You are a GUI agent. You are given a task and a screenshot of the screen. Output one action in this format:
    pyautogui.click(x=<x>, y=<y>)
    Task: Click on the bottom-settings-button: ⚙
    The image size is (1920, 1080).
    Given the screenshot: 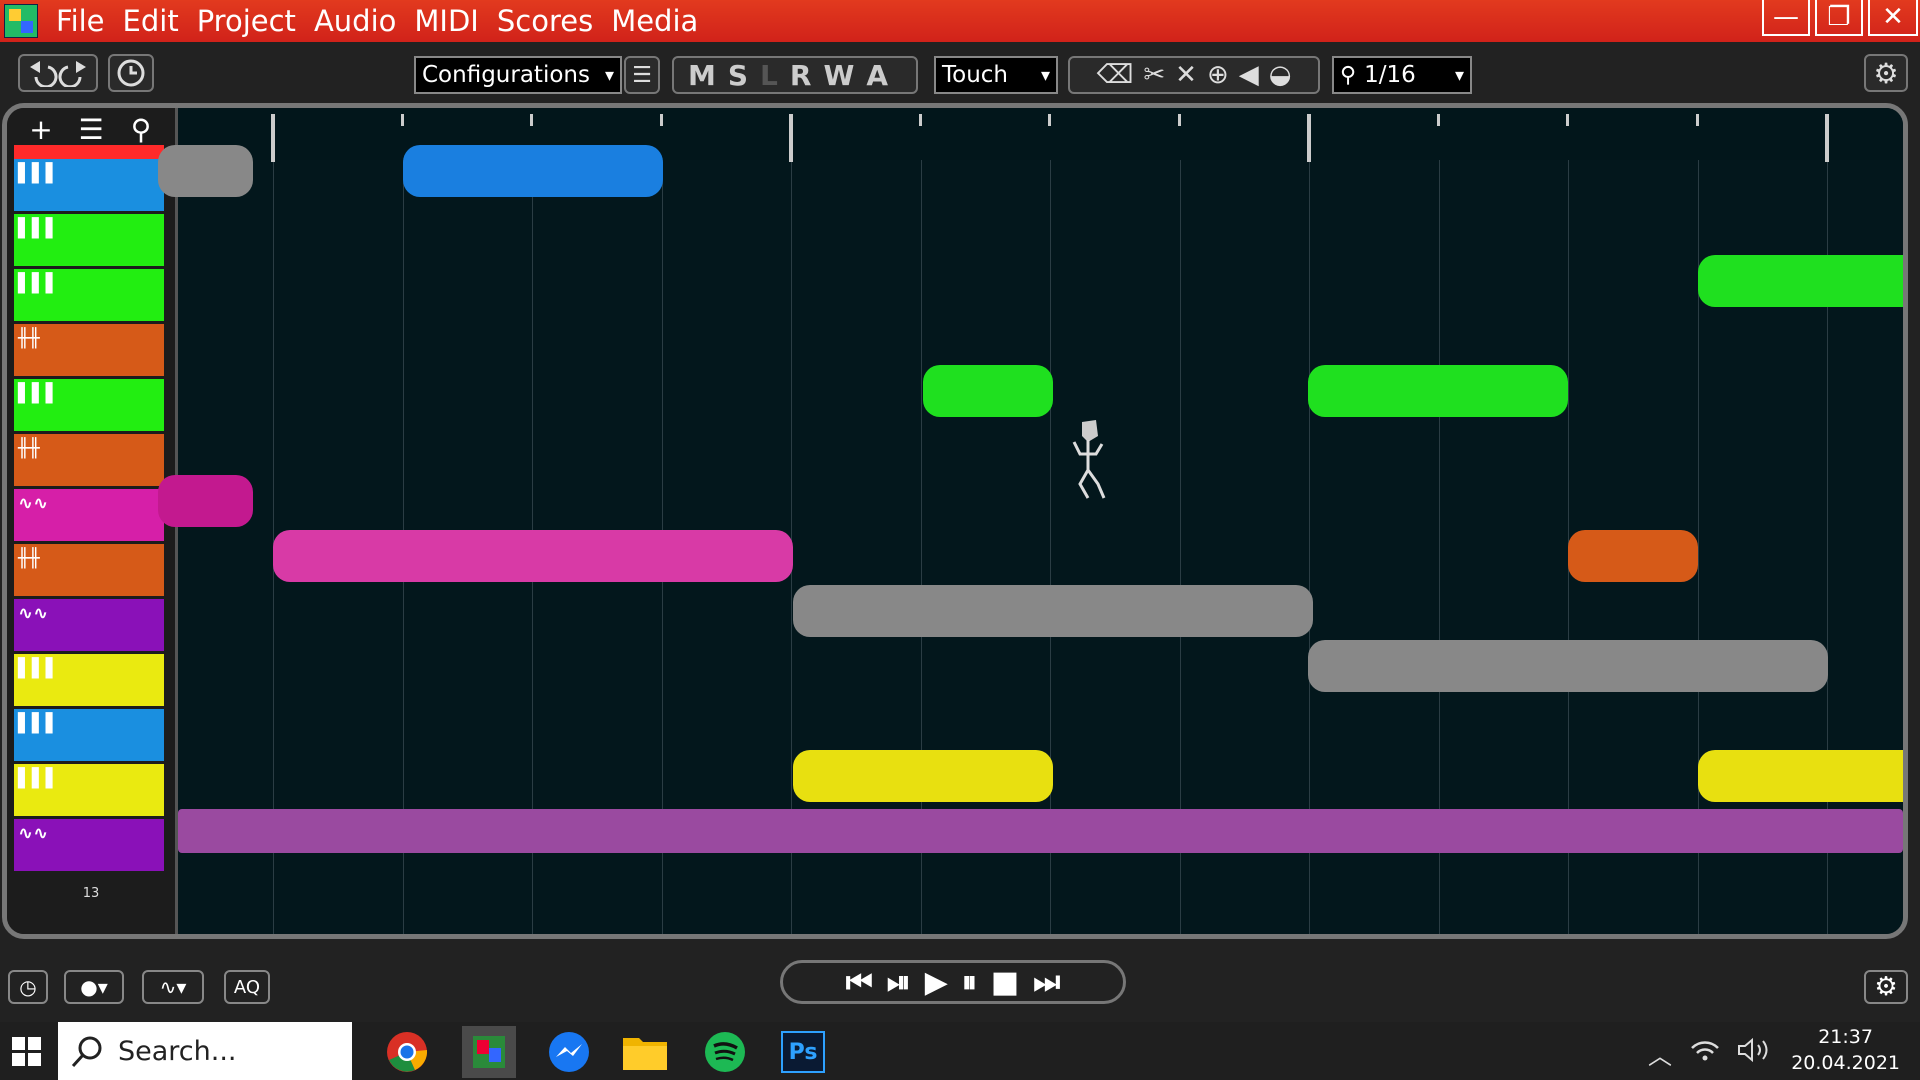 What is the action you would take?
    pyautogui.click(x=1886, y=987)
    